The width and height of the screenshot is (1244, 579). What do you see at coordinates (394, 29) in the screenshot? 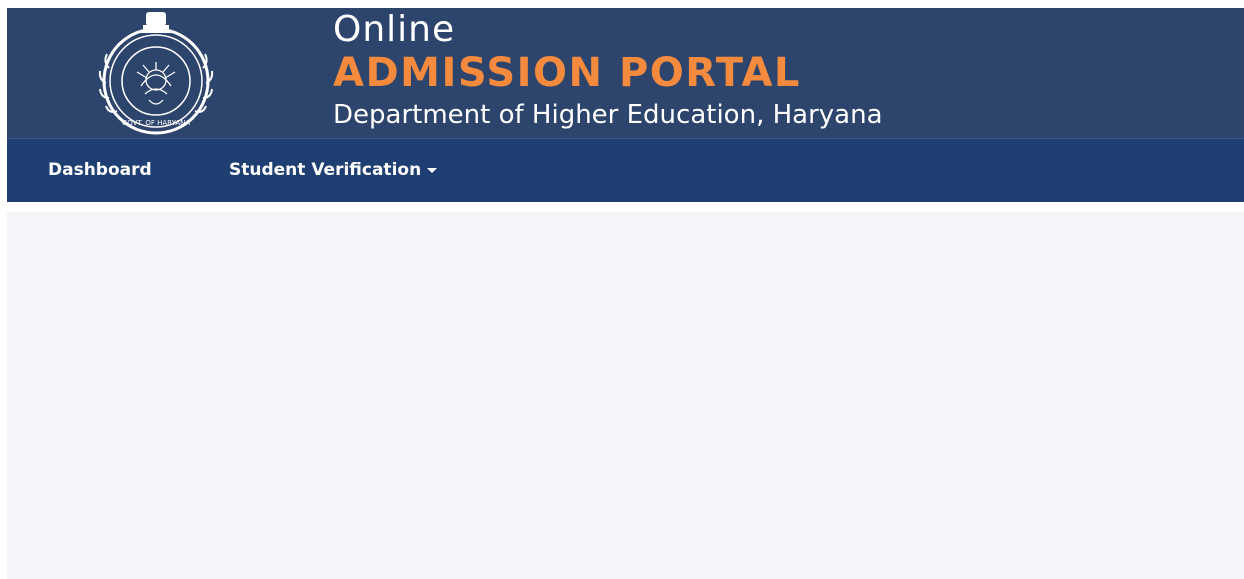
I see `title-online: Online` at bounding box center [394, 29].